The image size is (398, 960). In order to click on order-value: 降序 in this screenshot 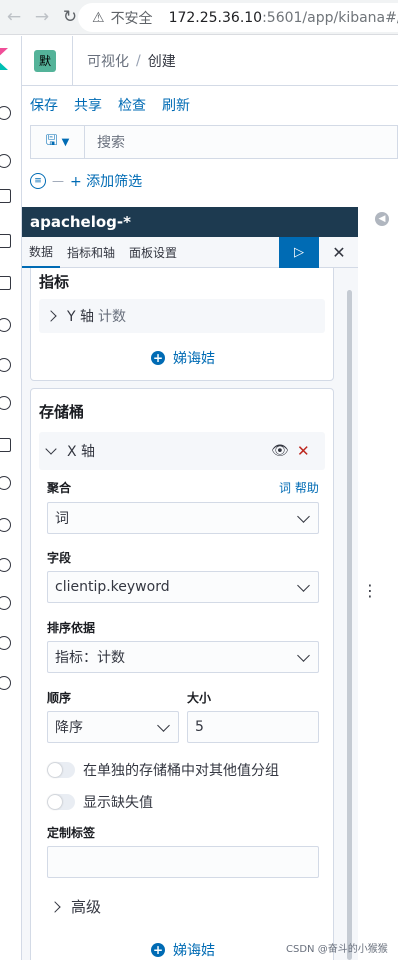, I will do `click(69, 728)`.